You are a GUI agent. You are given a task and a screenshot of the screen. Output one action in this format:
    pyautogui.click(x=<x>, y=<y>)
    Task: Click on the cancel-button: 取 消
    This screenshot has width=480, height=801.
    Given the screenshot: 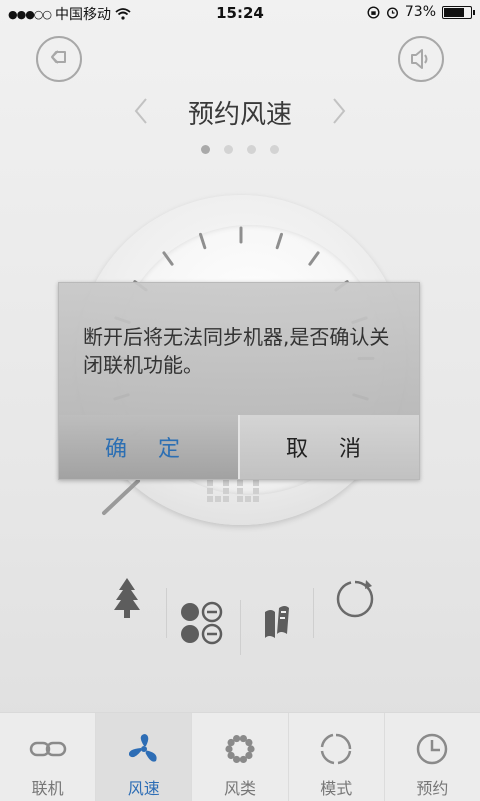 What is the action you would take?
    pyautogui.click(x=328, y=447)
    